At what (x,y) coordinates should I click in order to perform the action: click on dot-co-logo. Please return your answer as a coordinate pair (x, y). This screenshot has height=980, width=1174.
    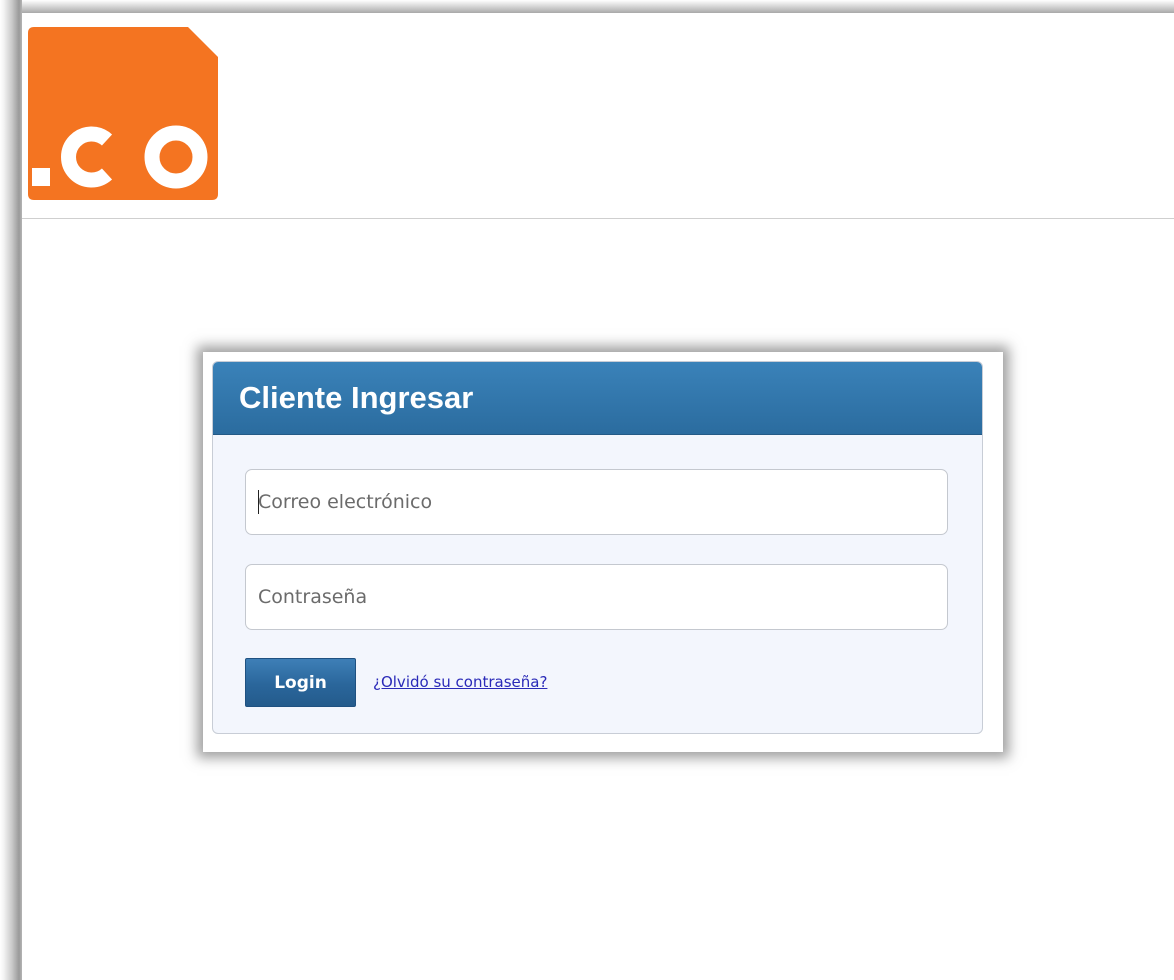
    Looking at the image, I should click on (123, 113).